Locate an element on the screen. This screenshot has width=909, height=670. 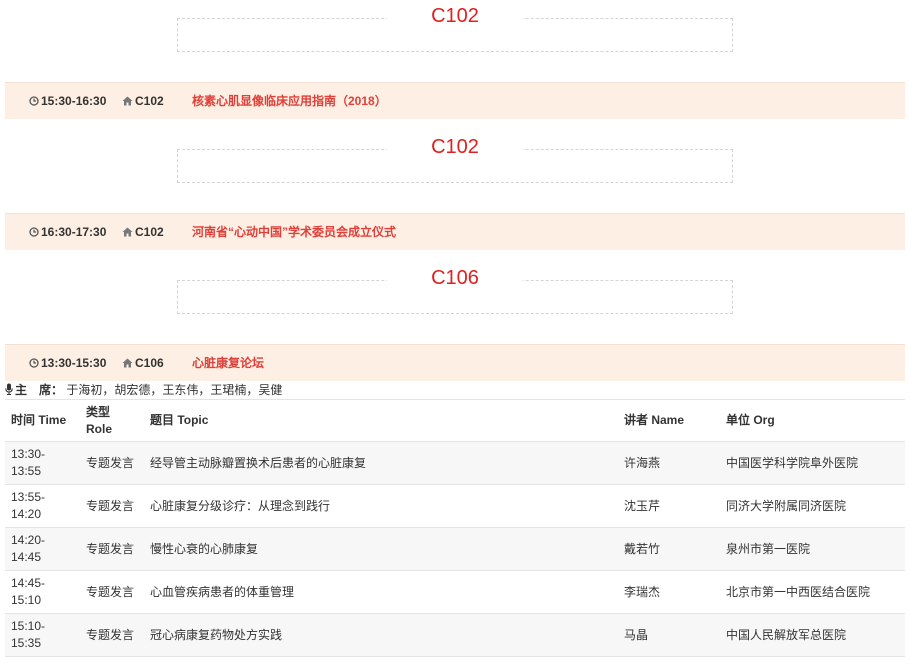
session-time: 16:30-17:30 is located at coordinates (67, 232).